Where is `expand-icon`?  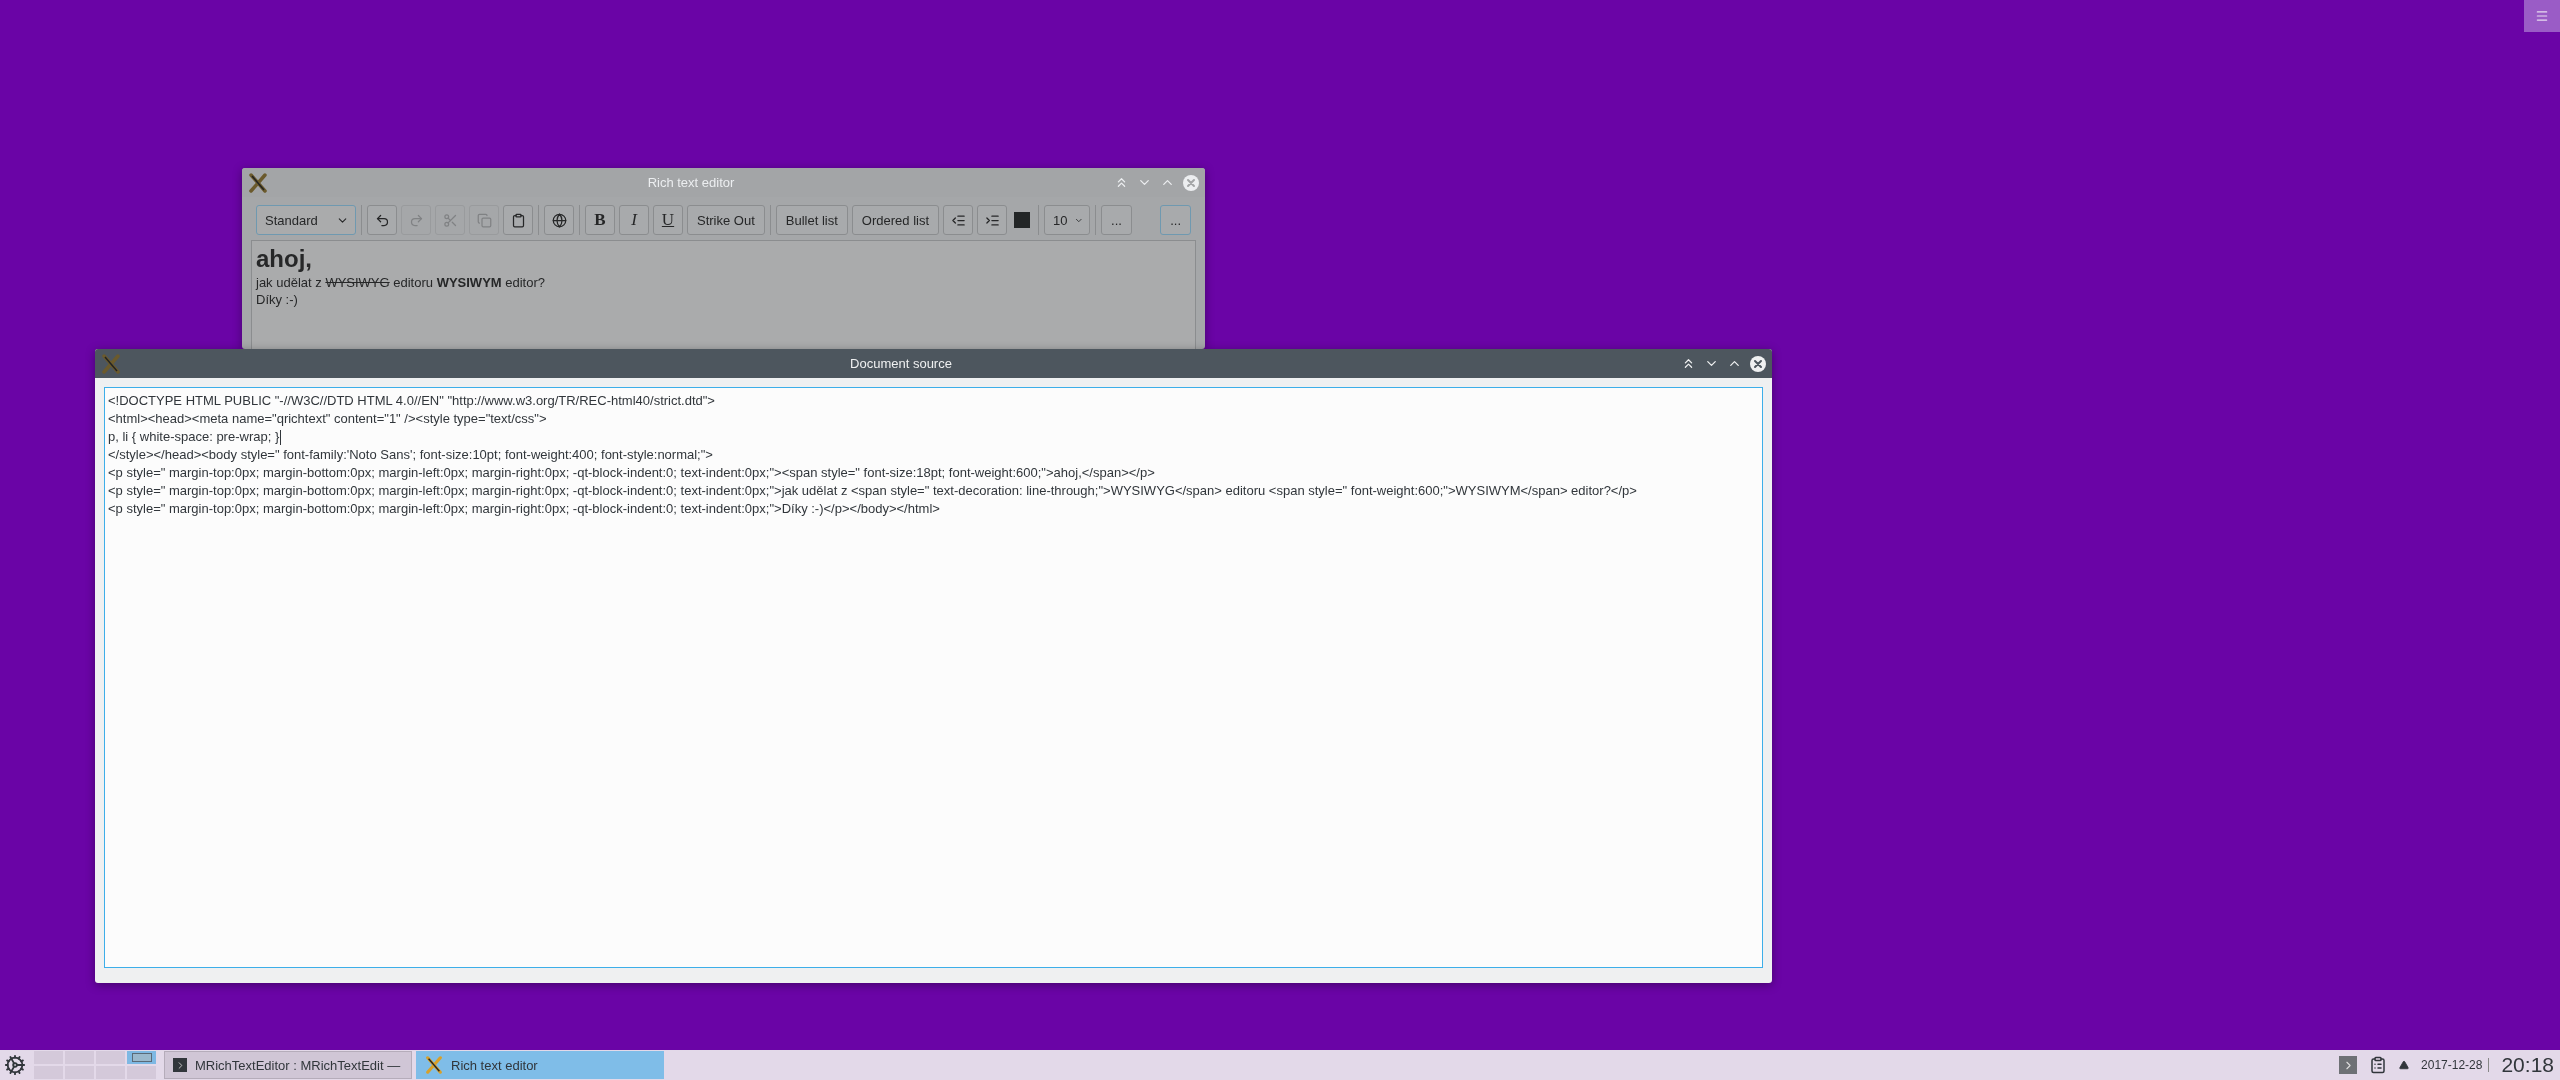 expand-icon is located at coordinates (2348, 1065).